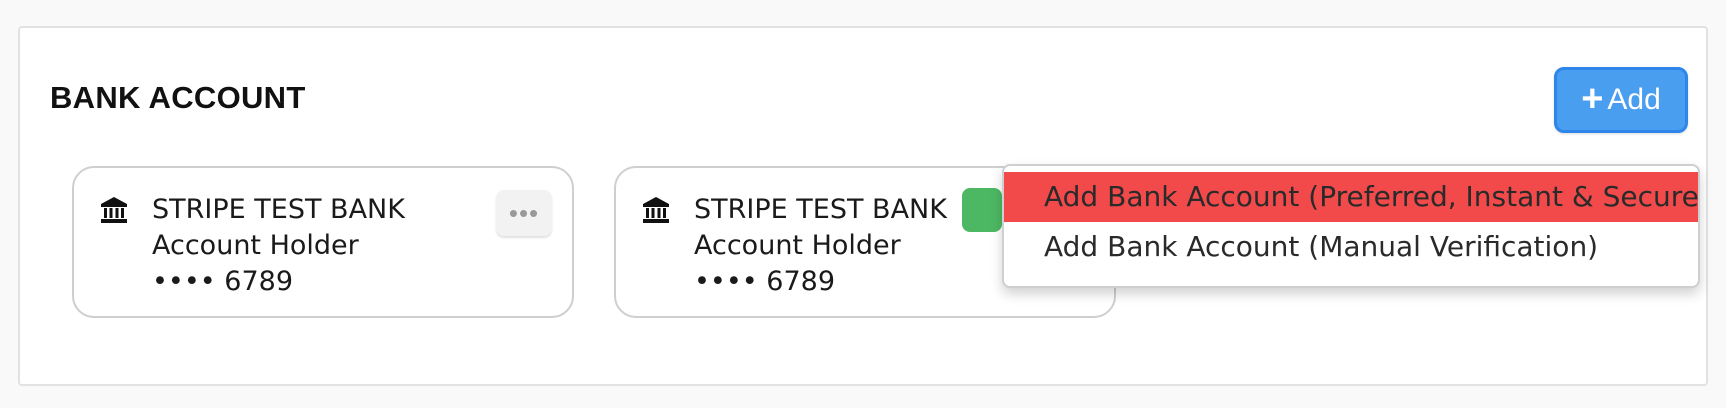  I want to click on plus-icon: +, so click(1592, 98).